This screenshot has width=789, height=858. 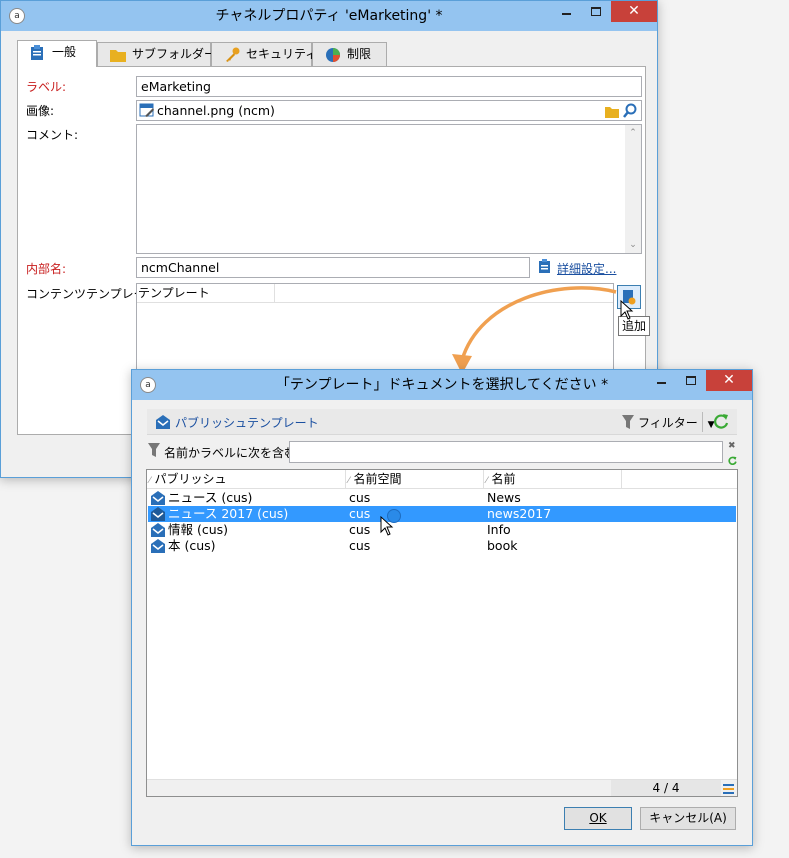 What do you see at coordinates (732, 461) in the screenshot?
I see `search-refresh-icon` at bounding box center [732, 461].